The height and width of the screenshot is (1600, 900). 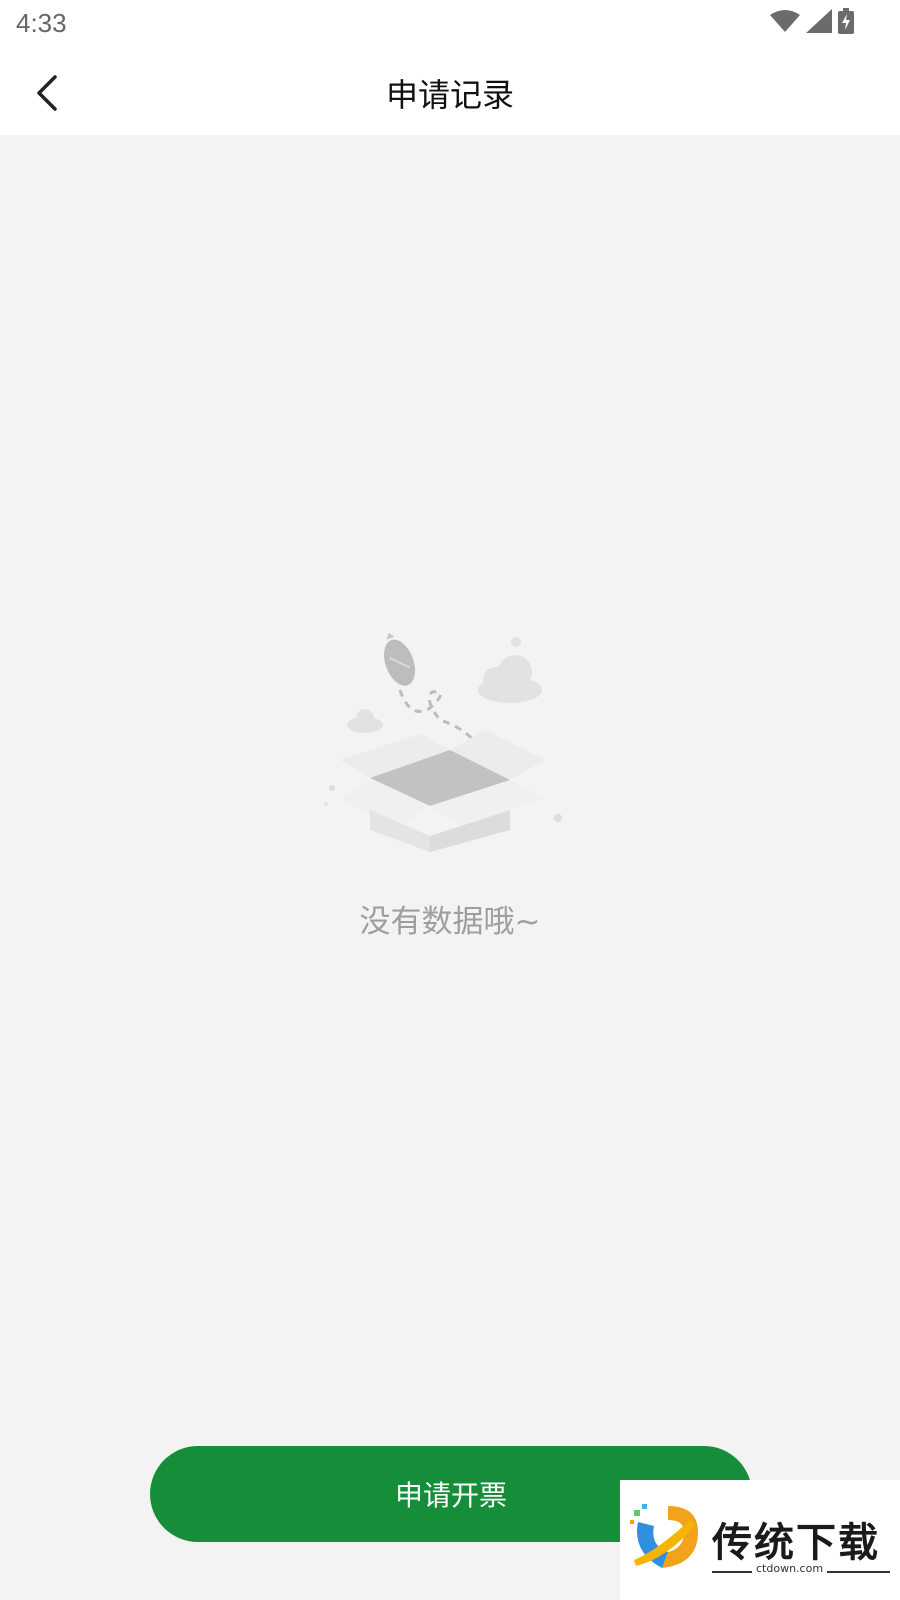 What do you see at coordinates (796, 1543) in the screenshot?
I see `watermark-name: 传统下载` at bounding box center [796, 1543].